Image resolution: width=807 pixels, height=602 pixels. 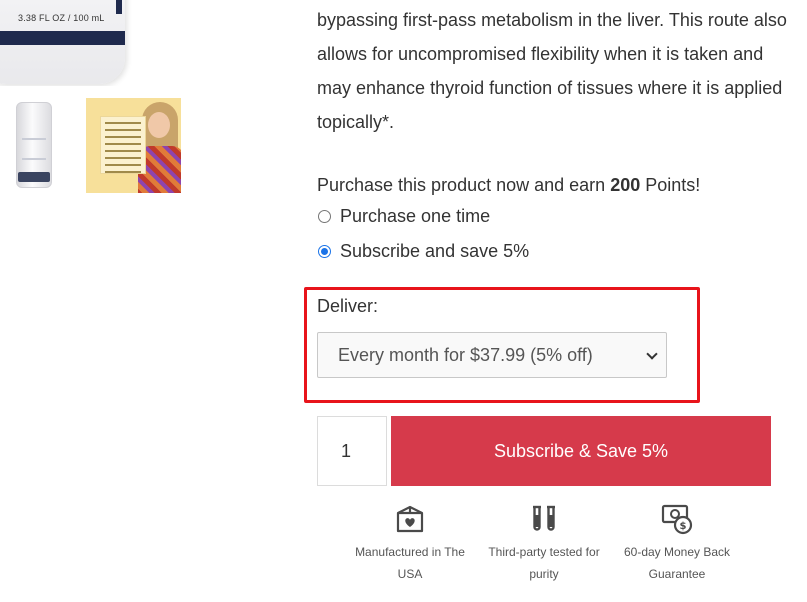 I want to click on pump-bottle-base, so click(x=34, y=177).